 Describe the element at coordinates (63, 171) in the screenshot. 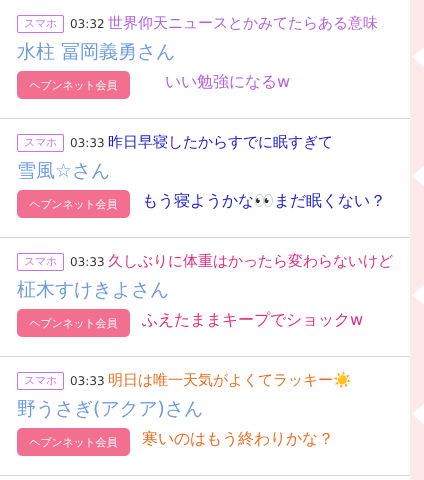

I see `user-name: 雪風☆さん` at that location.